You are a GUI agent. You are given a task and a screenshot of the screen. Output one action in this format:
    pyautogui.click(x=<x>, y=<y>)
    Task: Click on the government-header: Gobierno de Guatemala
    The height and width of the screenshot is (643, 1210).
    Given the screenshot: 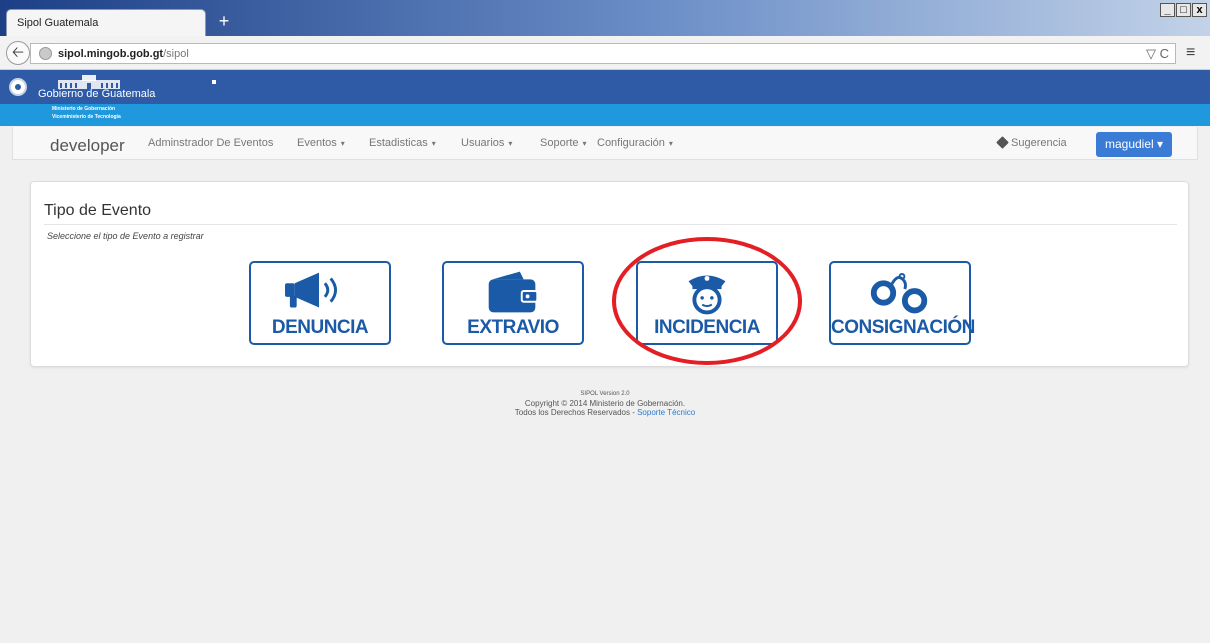 What is the action you would take?
    pyautogui.click(x=605, y=87)
    